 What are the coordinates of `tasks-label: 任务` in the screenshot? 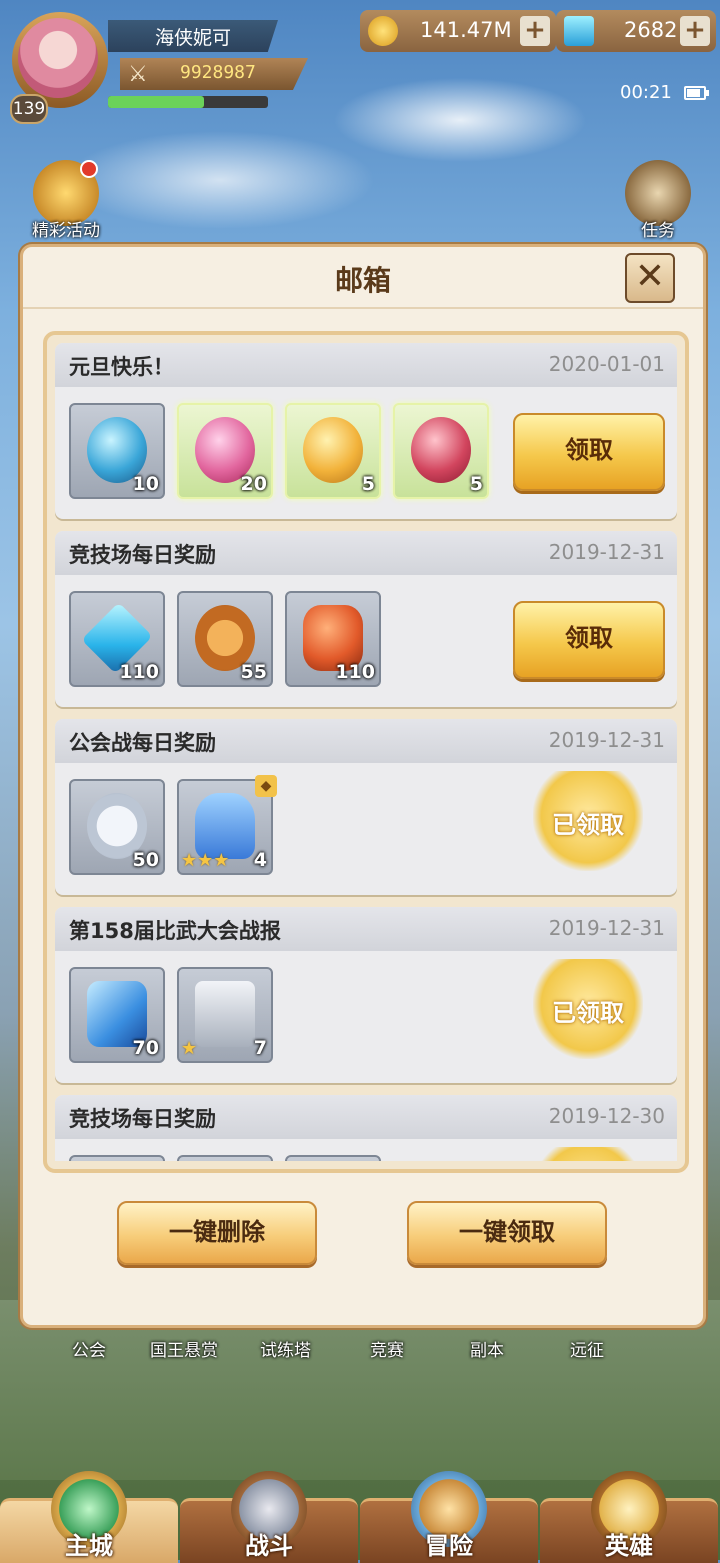 It's located at (658, 231).